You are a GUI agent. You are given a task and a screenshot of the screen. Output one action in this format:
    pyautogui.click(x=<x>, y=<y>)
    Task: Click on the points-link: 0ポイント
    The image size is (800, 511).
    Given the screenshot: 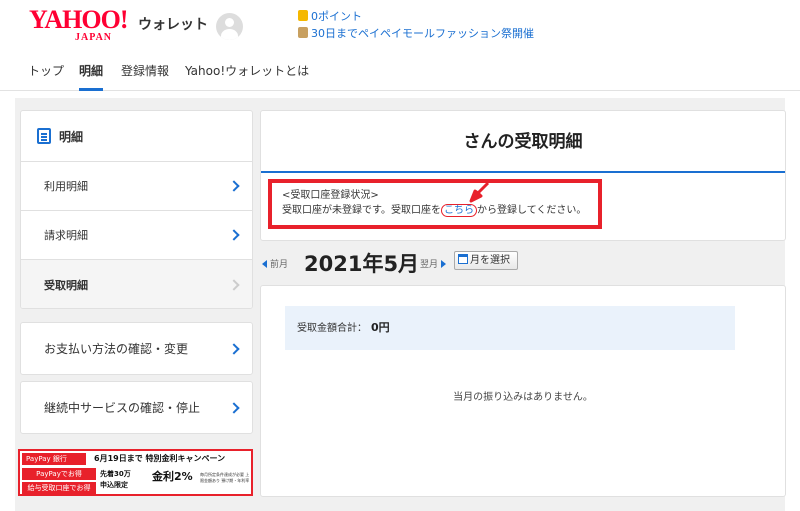 What is the action you would take?
    pyautogui.click(x=330, y=17)
    